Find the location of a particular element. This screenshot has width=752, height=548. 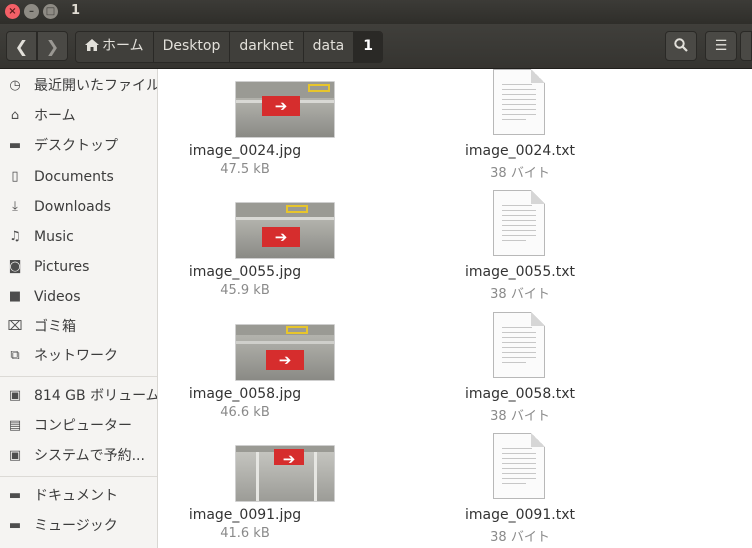

file-item-image: image_0024.jpg 47.5 kB is located at coordinates (250, 141).